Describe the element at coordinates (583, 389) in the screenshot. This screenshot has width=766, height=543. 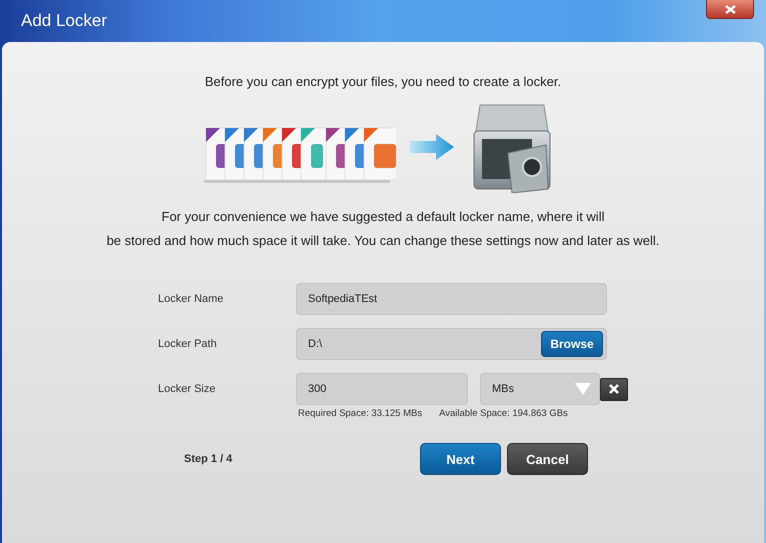
I see `caret-icon` at that location.